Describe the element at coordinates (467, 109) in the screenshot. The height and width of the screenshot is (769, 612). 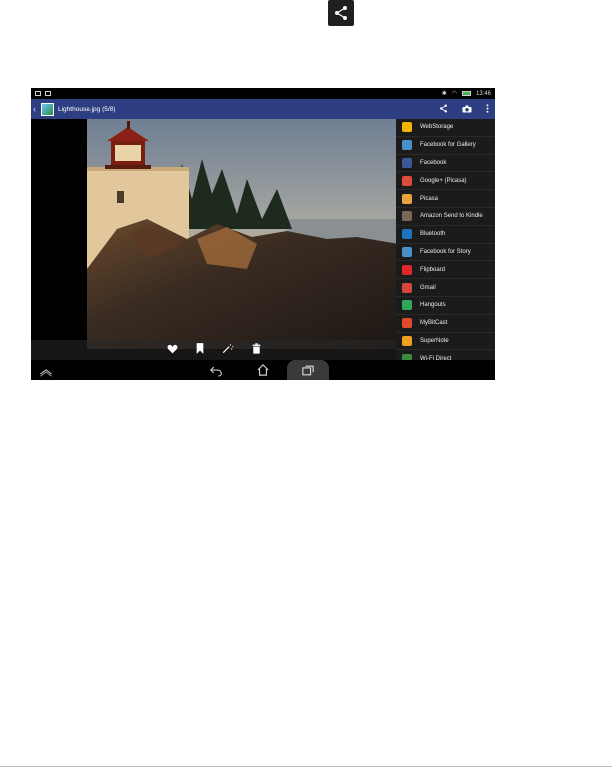
I see `camera-icon` at that location.